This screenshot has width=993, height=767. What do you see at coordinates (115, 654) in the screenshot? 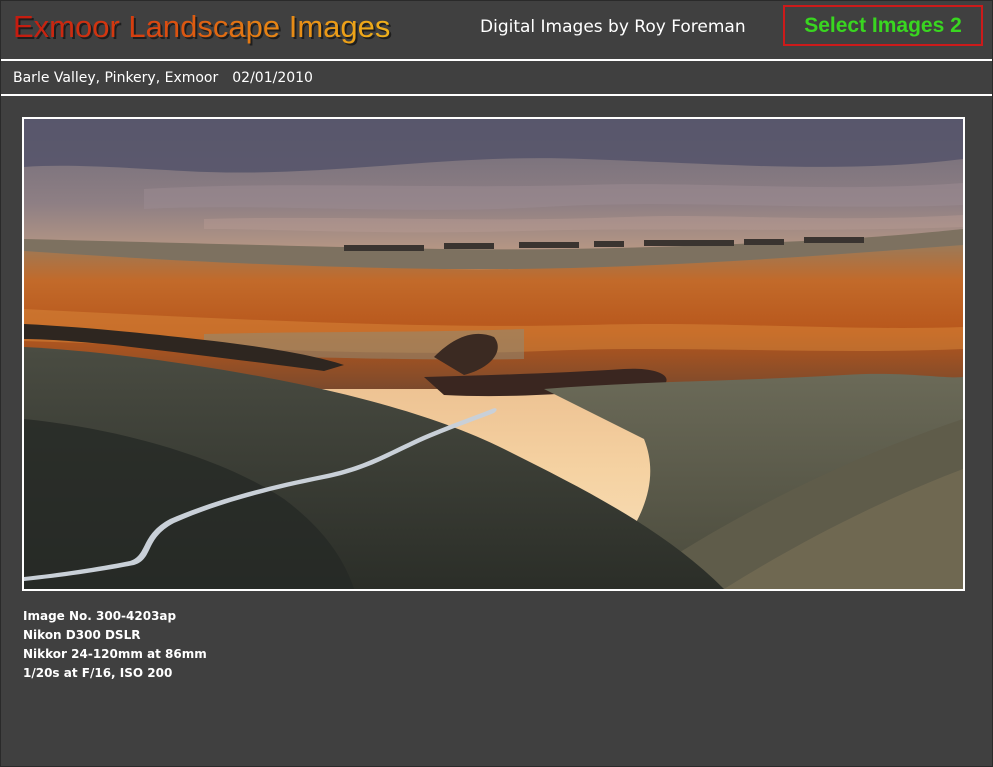
I see `spec-lens: Nikkor 24-120mm at 86mm` at bounding box center [115, 654].